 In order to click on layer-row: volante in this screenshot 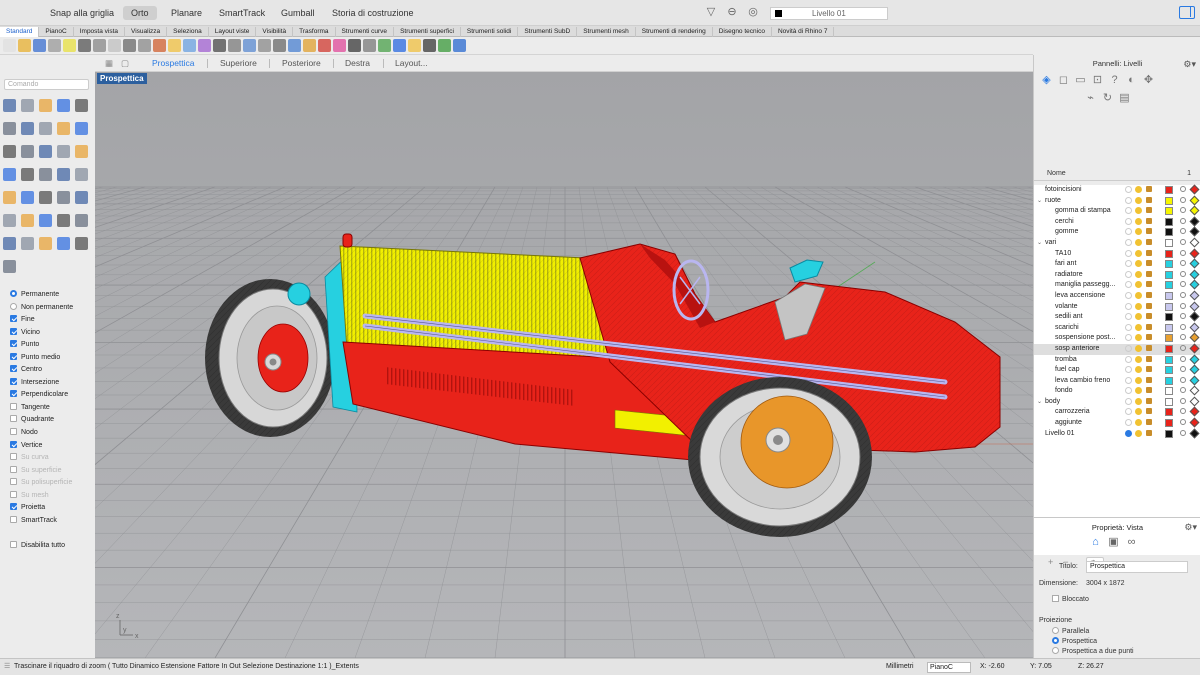, I will do `click(1117, 307)`.